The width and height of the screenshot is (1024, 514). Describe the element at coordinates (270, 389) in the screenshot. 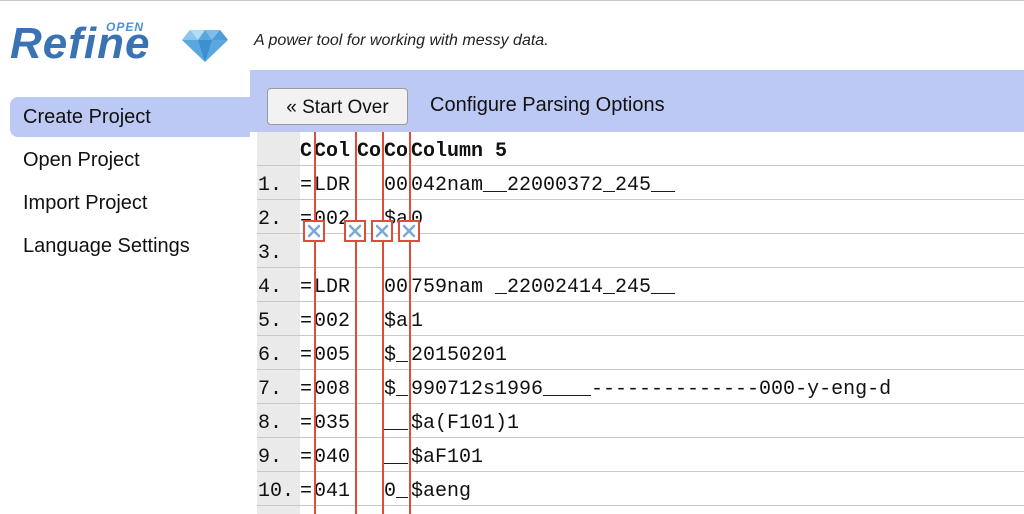

I see `row-number: 7.` at that location.